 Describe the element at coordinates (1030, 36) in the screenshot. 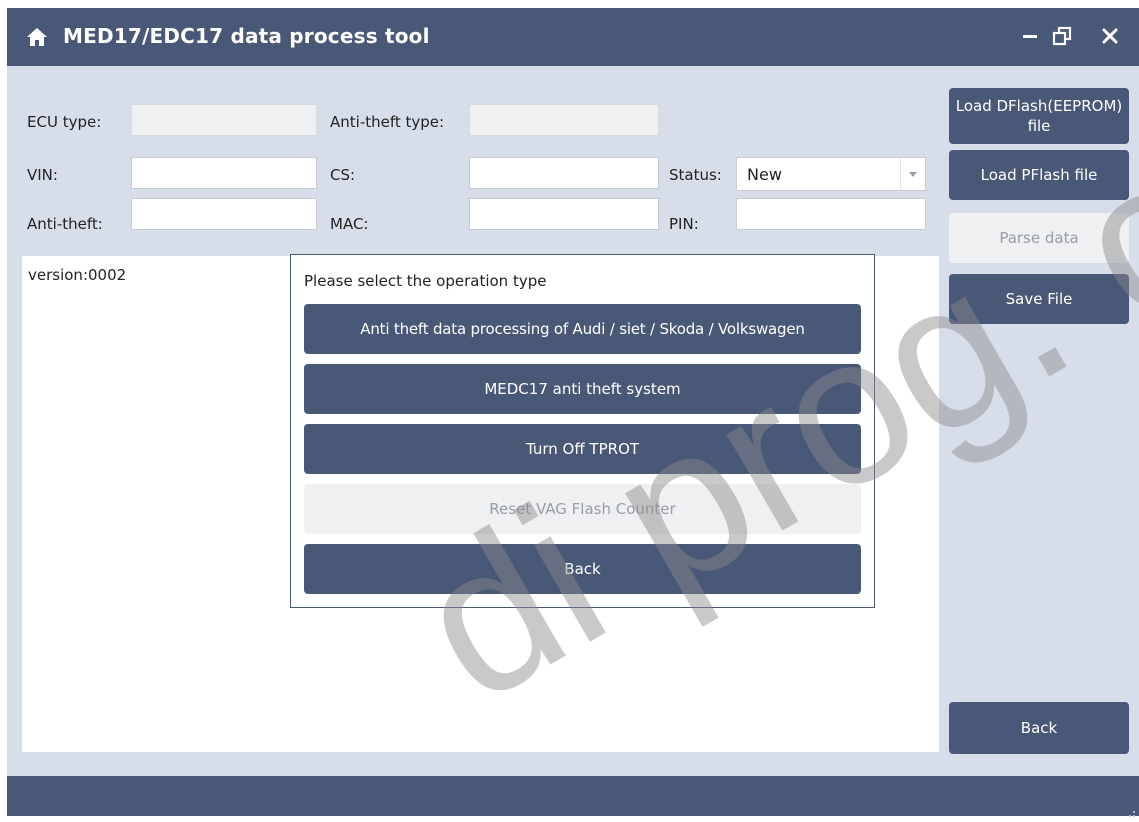

I see `minimize-icon` at that location.